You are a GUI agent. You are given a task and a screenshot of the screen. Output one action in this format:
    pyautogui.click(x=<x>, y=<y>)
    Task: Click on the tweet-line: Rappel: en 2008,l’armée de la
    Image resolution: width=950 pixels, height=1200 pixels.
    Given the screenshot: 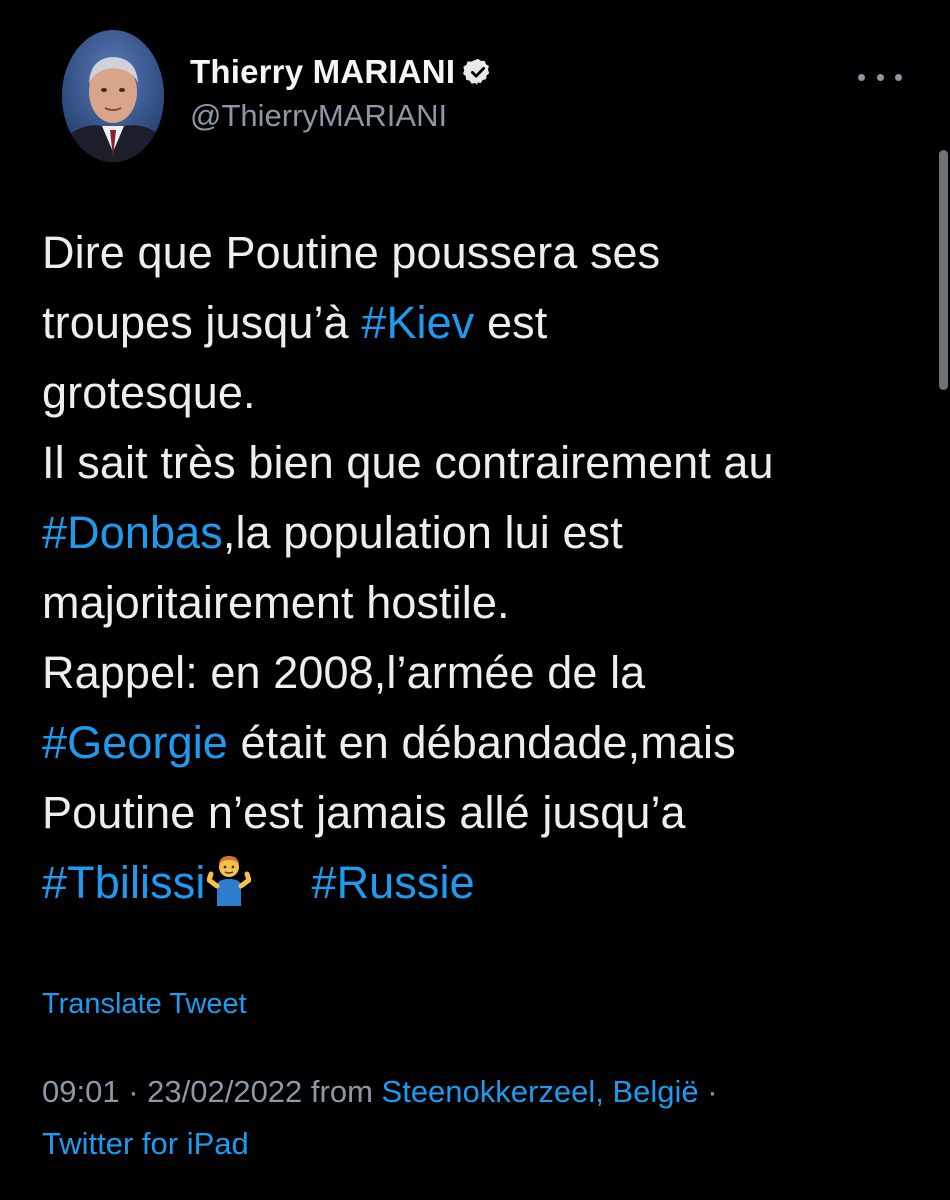 What is the action you would take?
    pyautogui.click(x=482, y=673)
    